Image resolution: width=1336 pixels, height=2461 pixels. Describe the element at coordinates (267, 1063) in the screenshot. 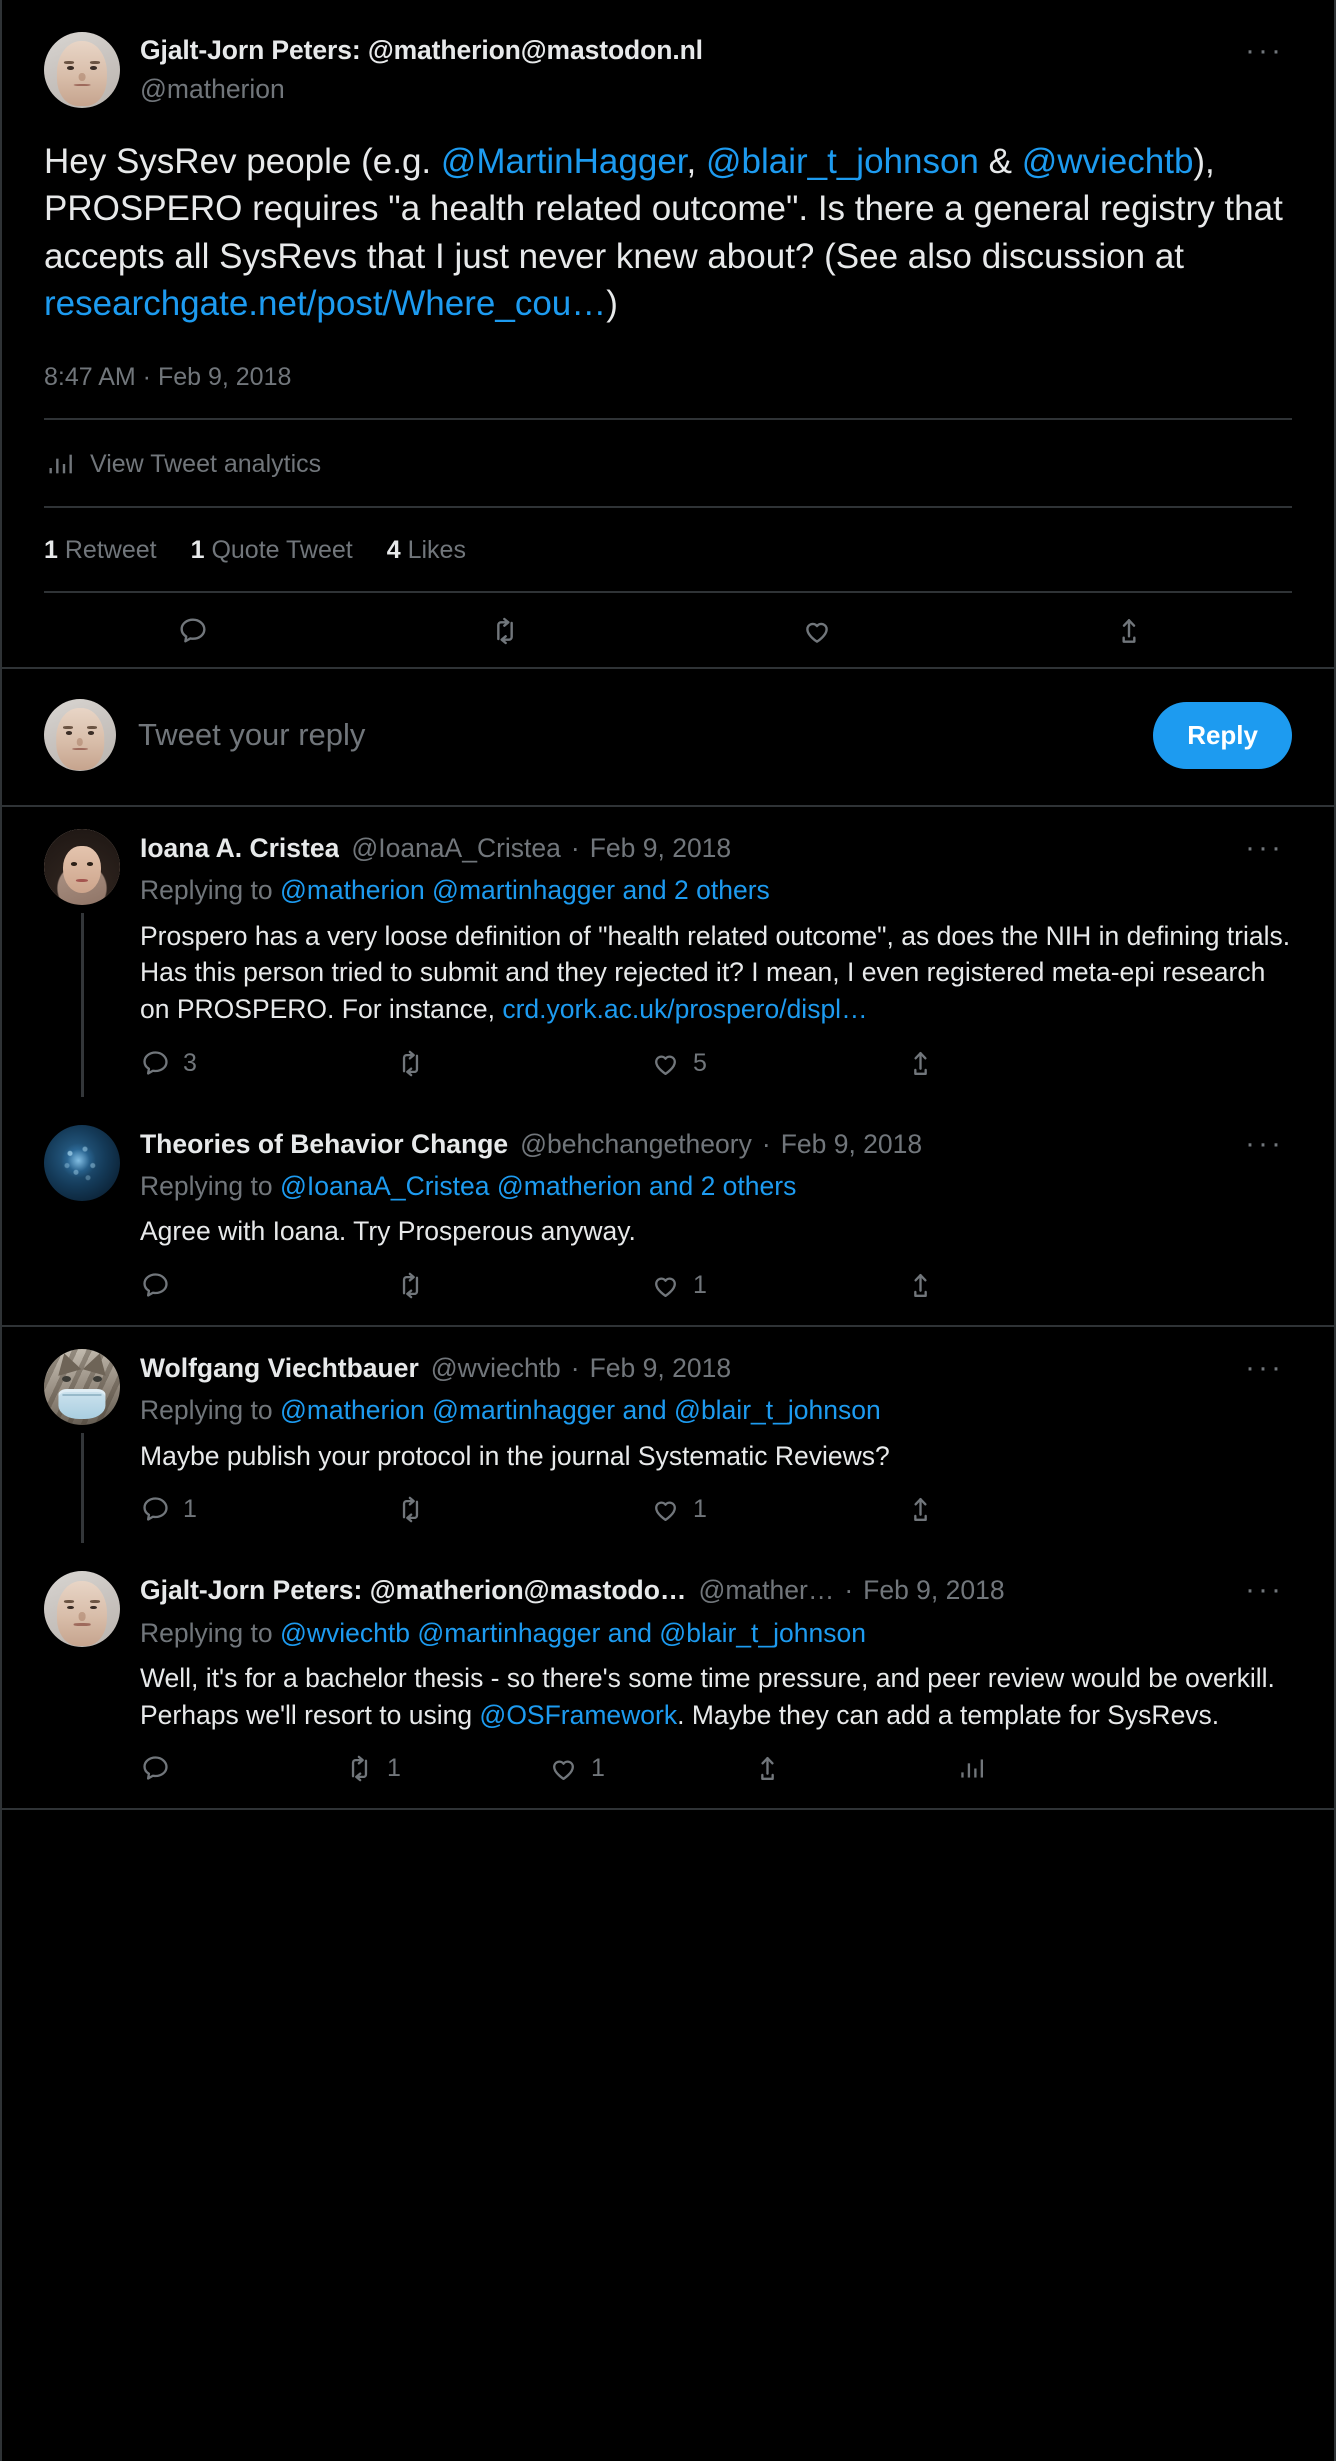

I see `reply-button: 3` at that location.